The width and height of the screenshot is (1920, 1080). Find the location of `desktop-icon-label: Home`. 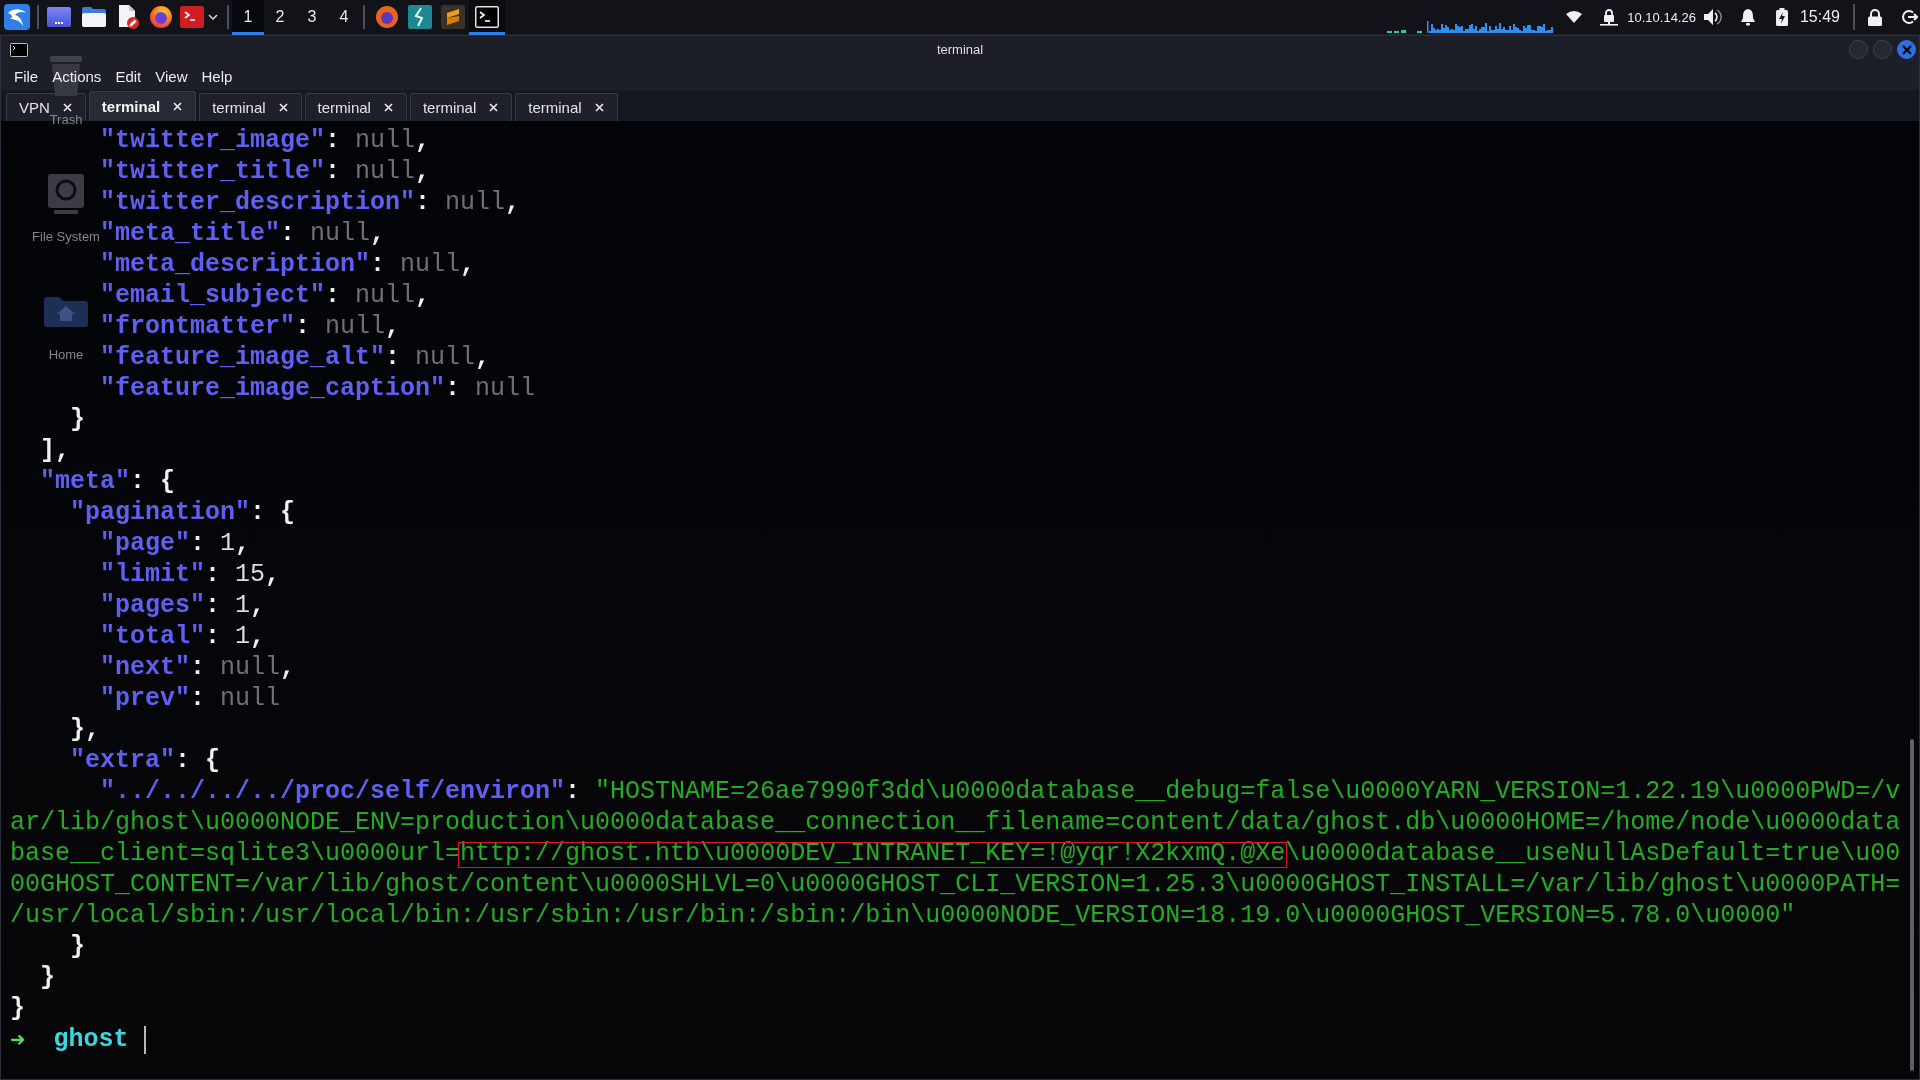

desktop-icon-label: Home is located at coordinates (66, 354).